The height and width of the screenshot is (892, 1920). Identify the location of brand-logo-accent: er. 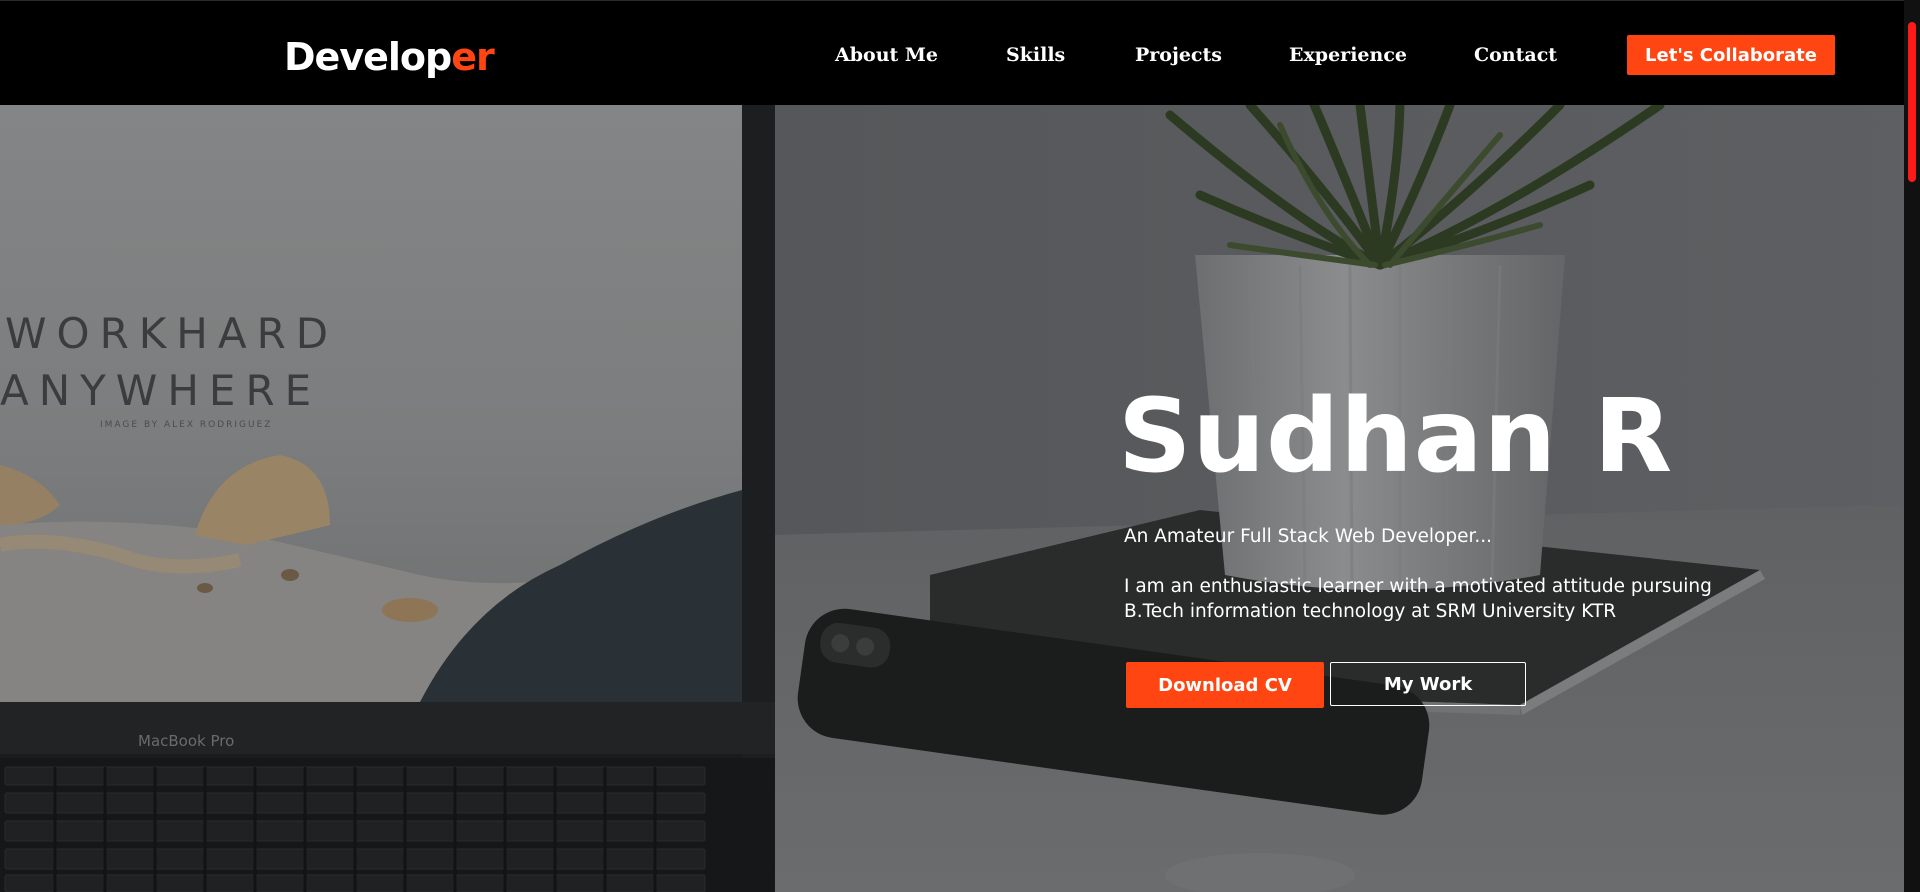
(473, 57).